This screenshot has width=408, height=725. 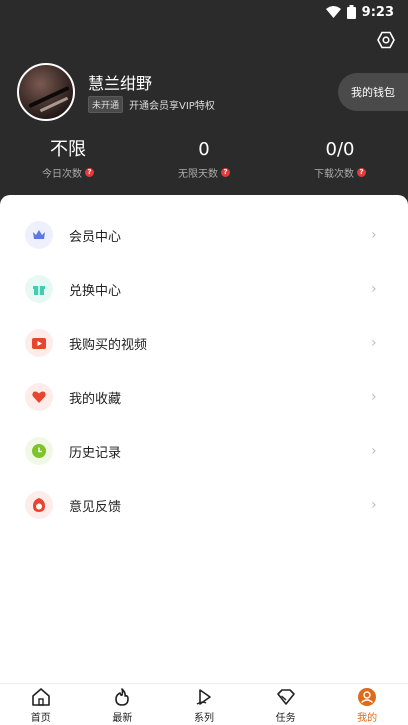 I want to click on home-icon, so click(x=41, y=697).